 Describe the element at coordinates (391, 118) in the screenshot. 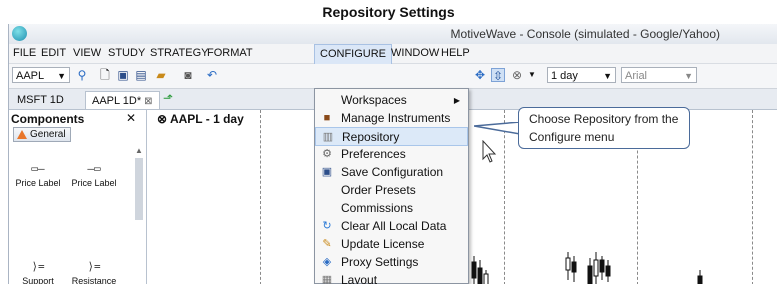

I see `menu-item-manage-instruments: ■ Manage Instruments` at that location.